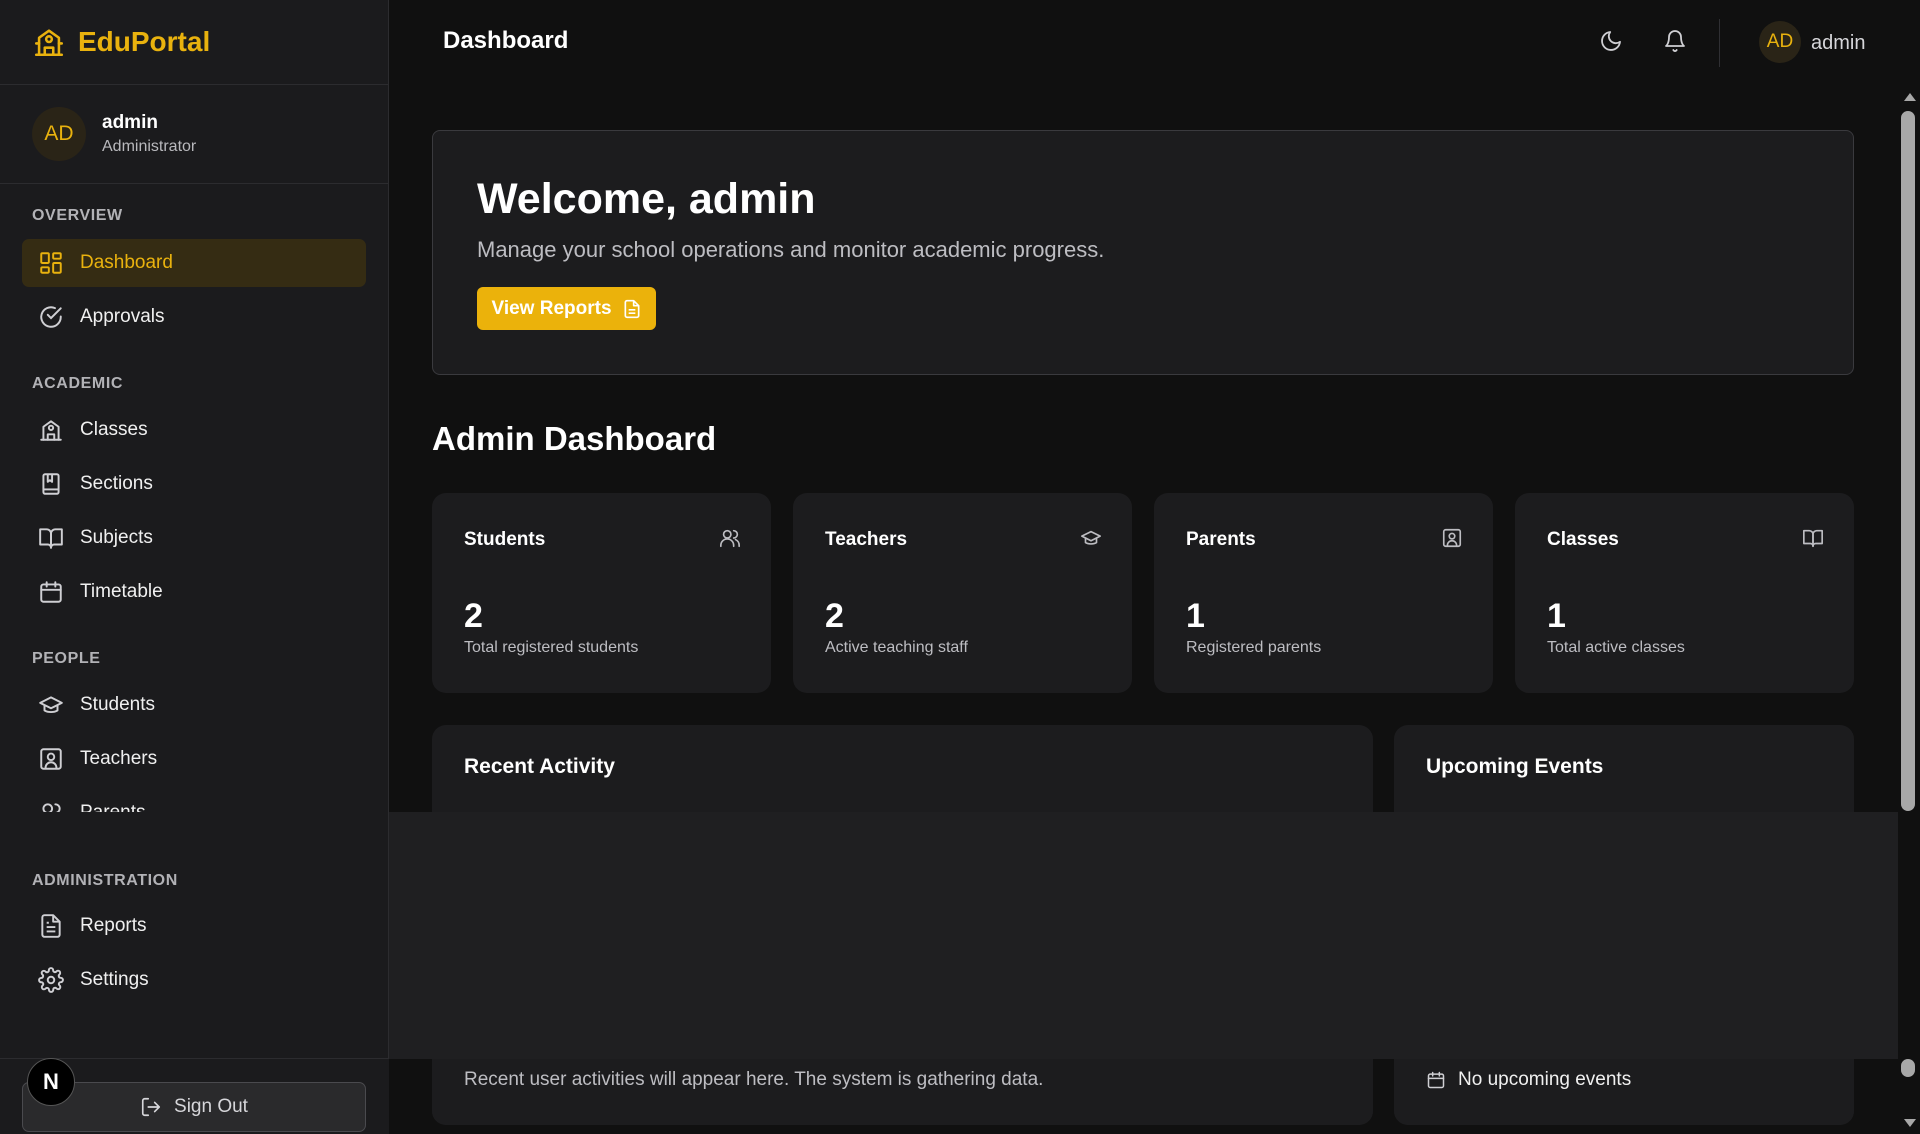 The height and width of the screenshot is (1134, 1920). Describe the element at coordinates (194, 538) in the screenshot. I see `sidebar-item-subjects: Subjects` at that location.